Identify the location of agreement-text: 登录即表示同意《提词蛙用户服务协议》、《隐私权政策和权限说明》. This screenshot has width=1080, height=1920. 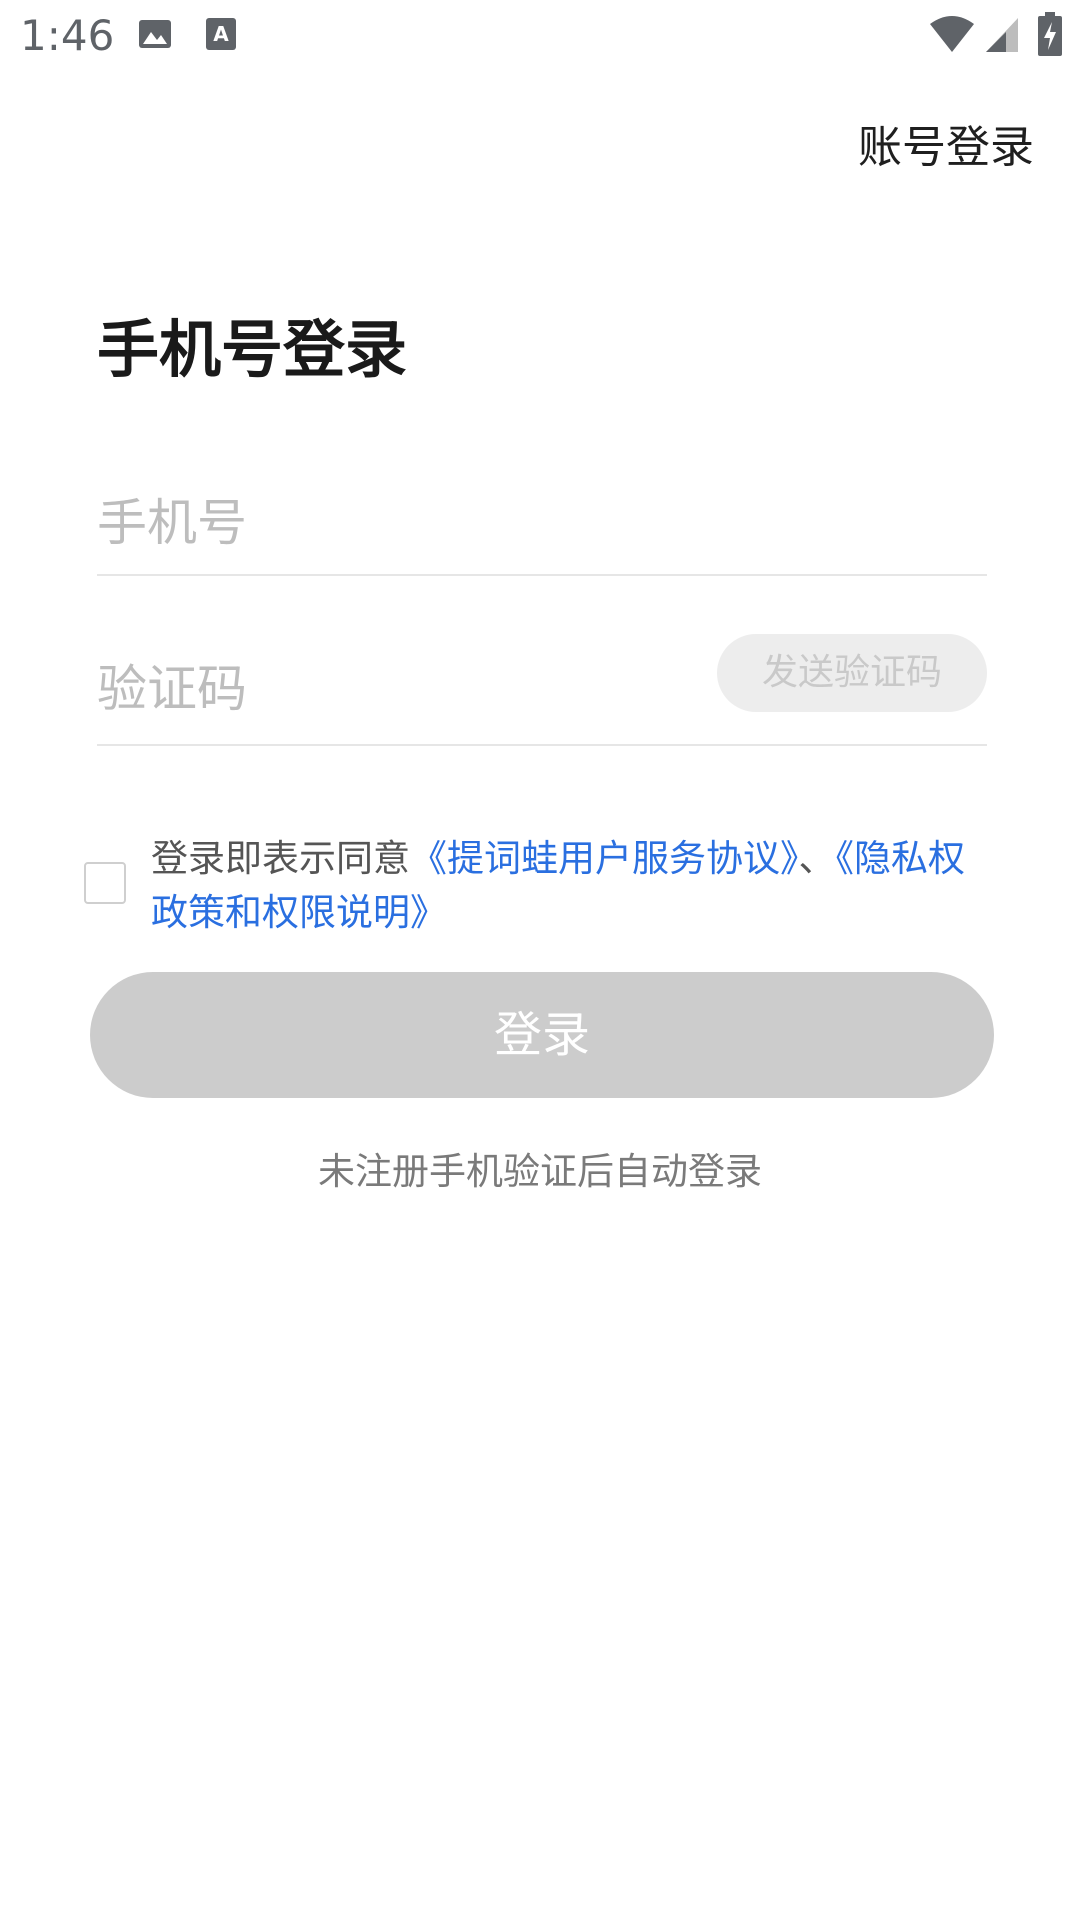
(576, 886).